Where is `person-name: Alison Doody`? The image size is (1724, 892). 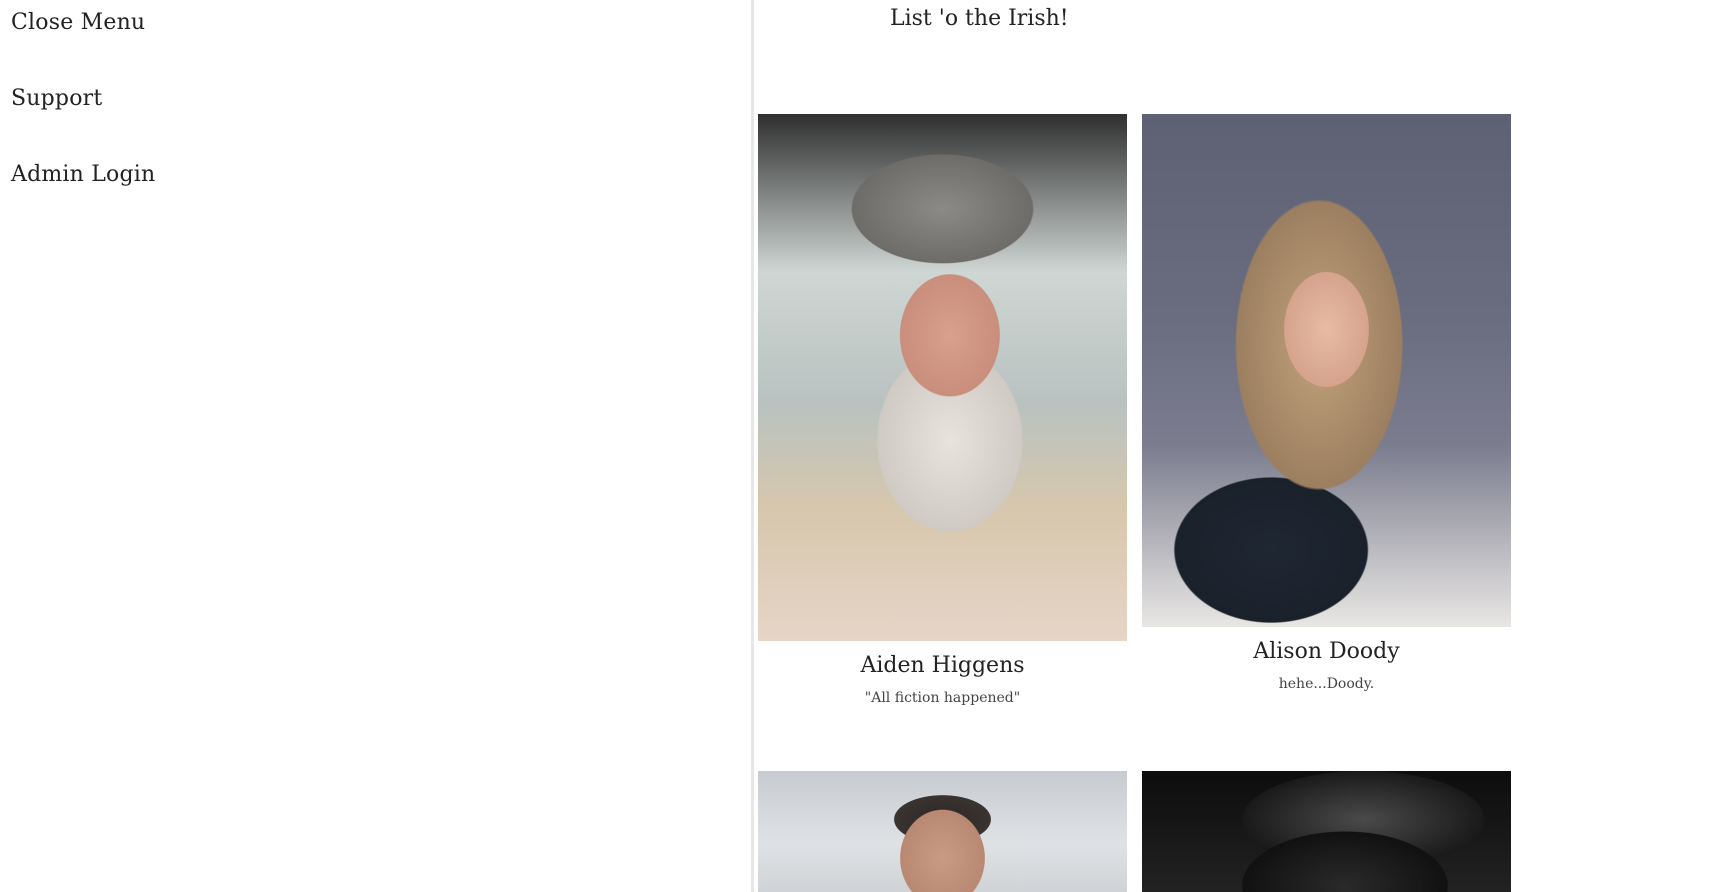 person-name: Alison Doody is located at coordinates (1326, 651).